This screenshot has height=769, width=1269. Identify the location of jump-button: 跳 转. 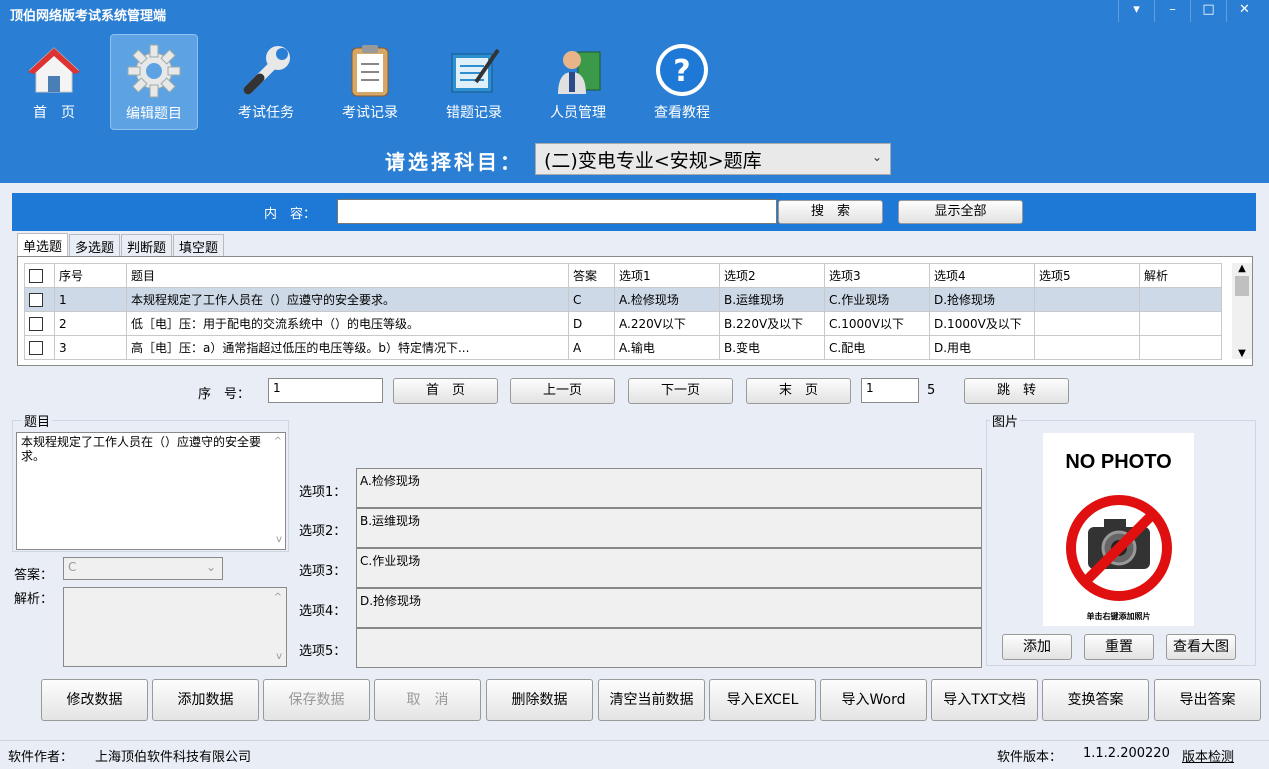
(1016, 391).